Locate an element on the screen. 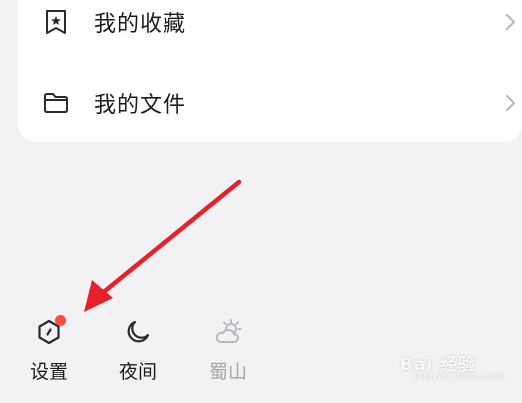 The height and width of the screenshot is (403, 522). weather-label: 蜀山 is located at coordinates (227, 372).